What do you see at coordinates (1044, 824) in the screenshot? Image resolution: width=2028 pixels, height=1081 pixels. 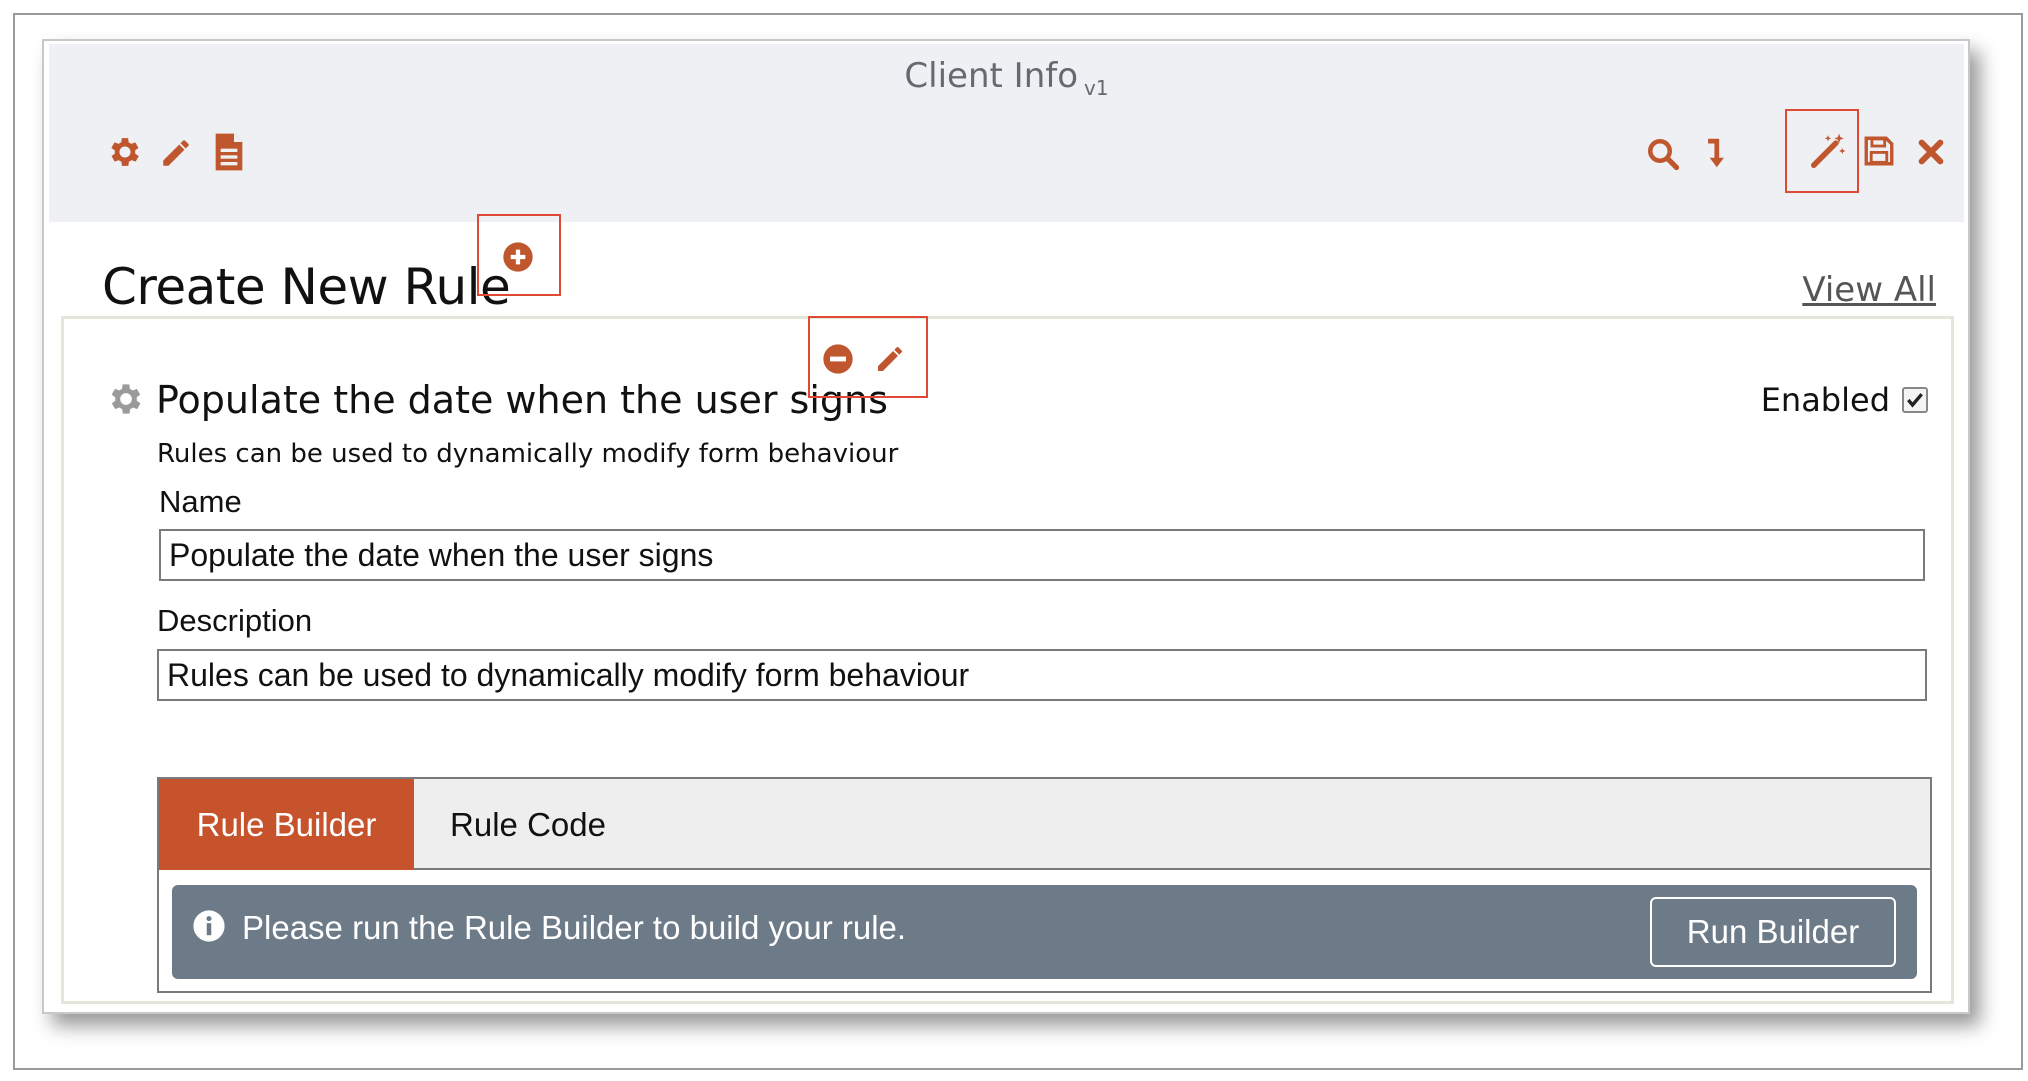 I see `tab-bar: Rule Builder Rule Code` at bounding box center [1044, 824].